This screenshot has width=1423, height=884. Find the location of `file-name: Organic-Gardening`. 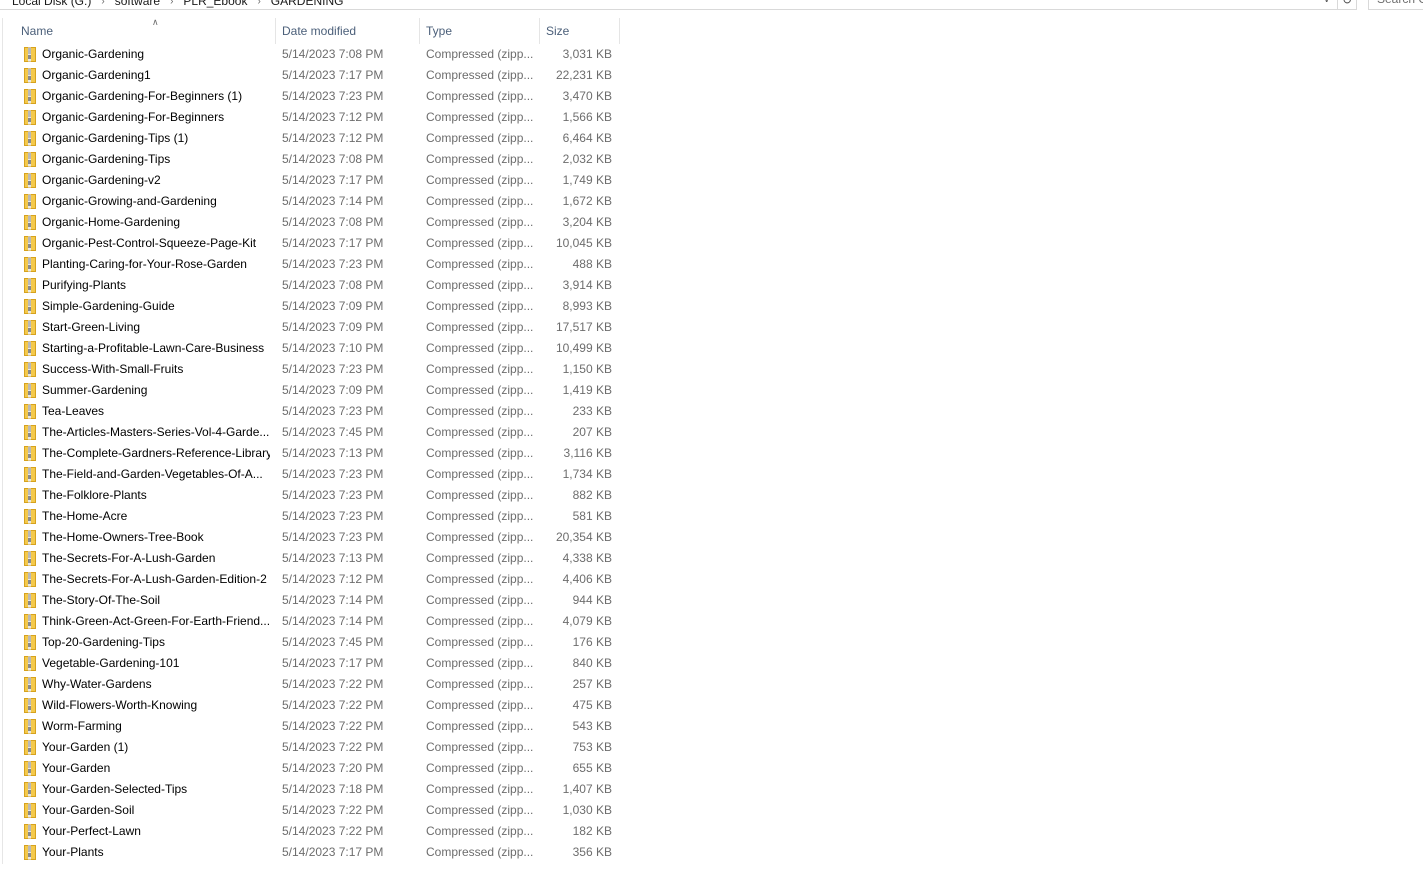

file-name: Organic-Gardening is located at coordinates (93, 54).